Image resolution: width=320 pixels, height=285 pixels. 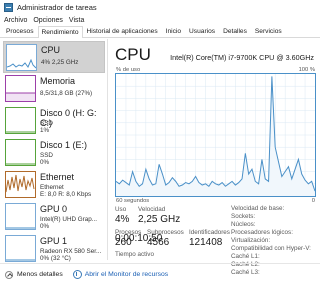 What do you see at coordinates (57, 7) in the screenshot?
I see `window-title: Administrador de tareas` at bounding box center [57, 7].